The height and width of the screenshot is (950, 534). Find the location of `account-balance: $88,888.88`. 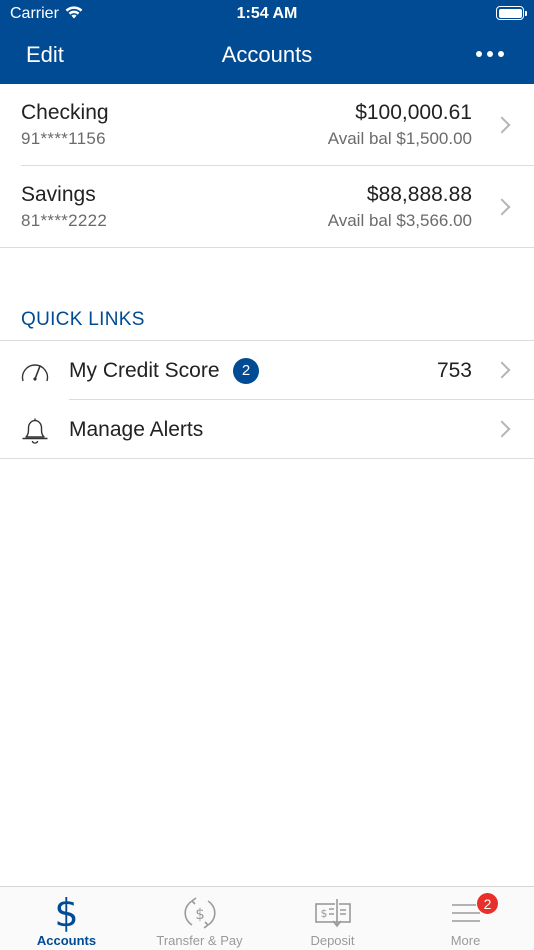

account-balance: $88,888.88 is located at coordinates (419, 194).